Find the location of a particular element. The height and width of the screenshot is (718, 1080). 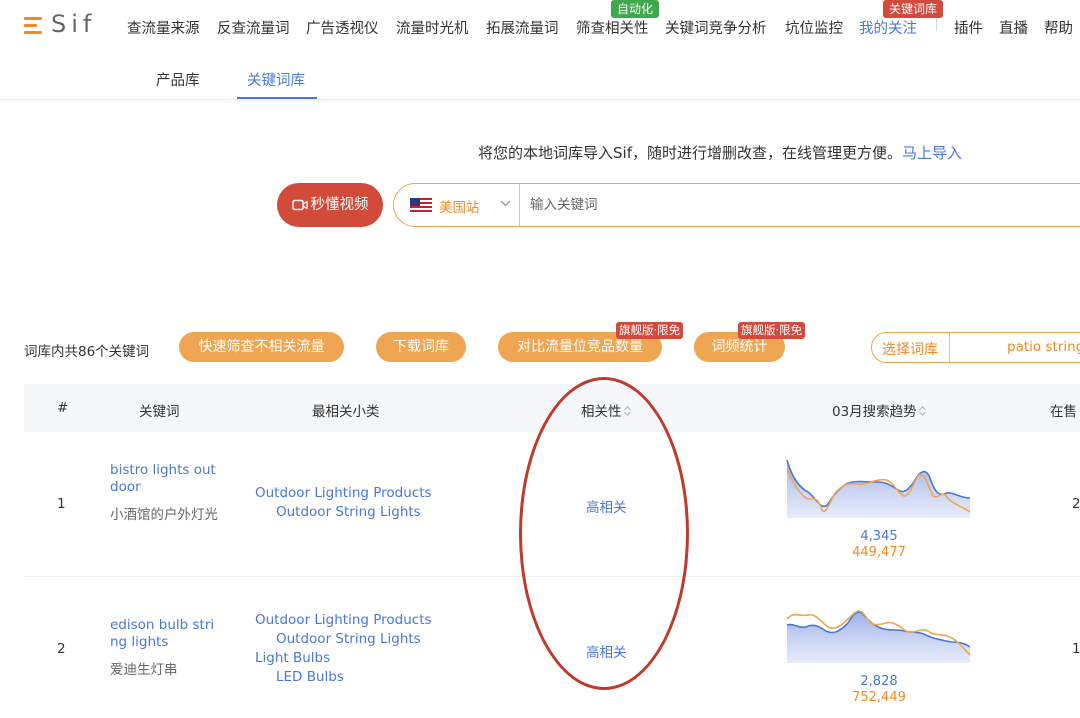

sort-icon is located at coordinates (922, 411).